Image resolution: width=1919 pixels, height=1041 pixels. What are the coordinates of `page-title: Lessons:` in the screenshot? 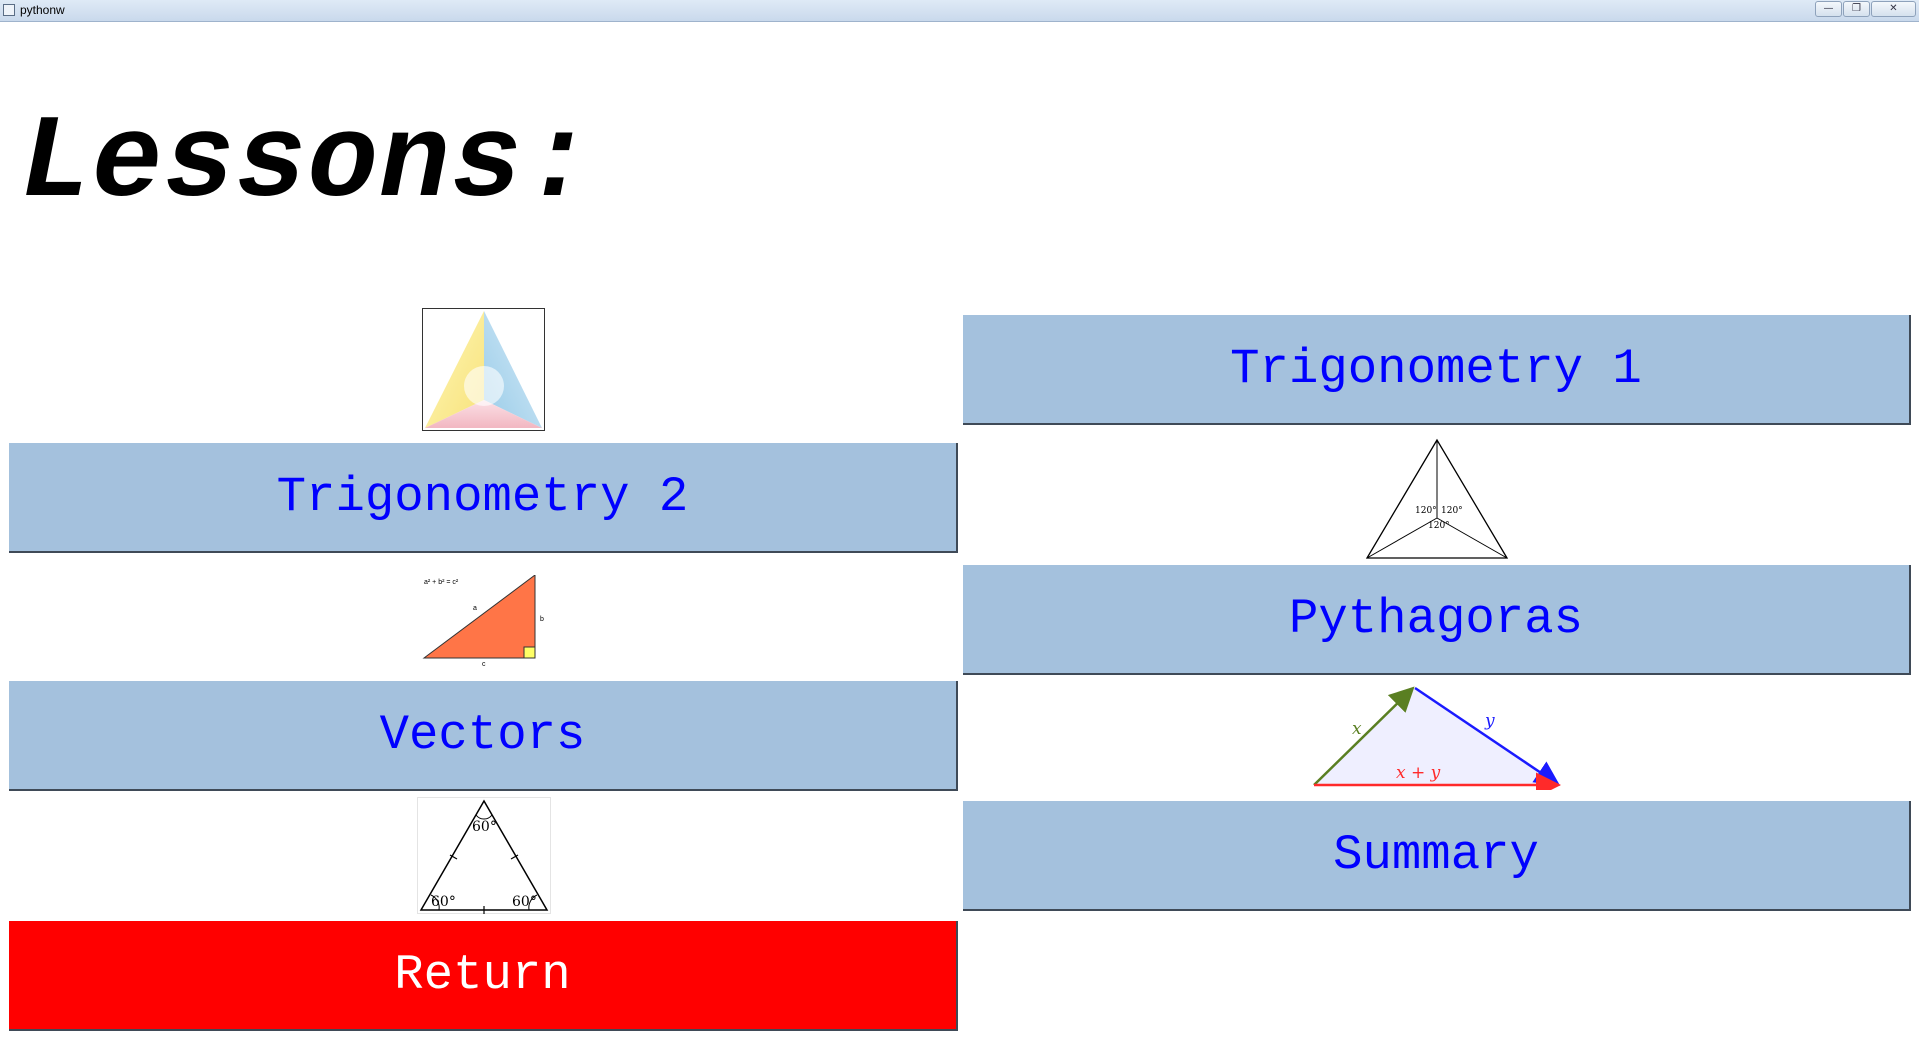 It's located at (307, 164).